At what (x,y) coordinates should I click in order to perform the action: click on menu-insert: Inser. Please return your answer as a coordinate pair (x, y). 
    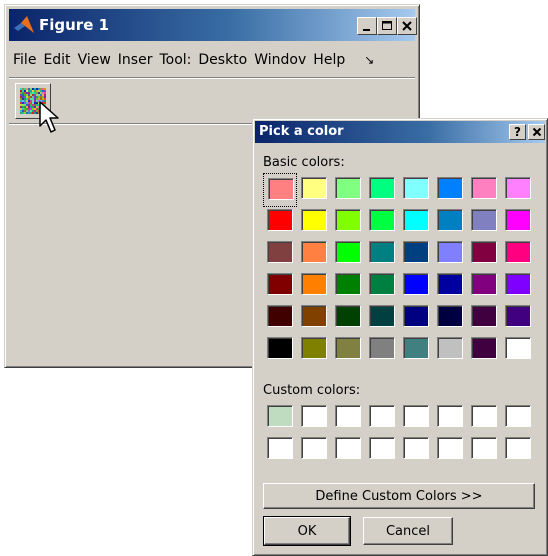
    Looking at the image, I should click on (135, 60).